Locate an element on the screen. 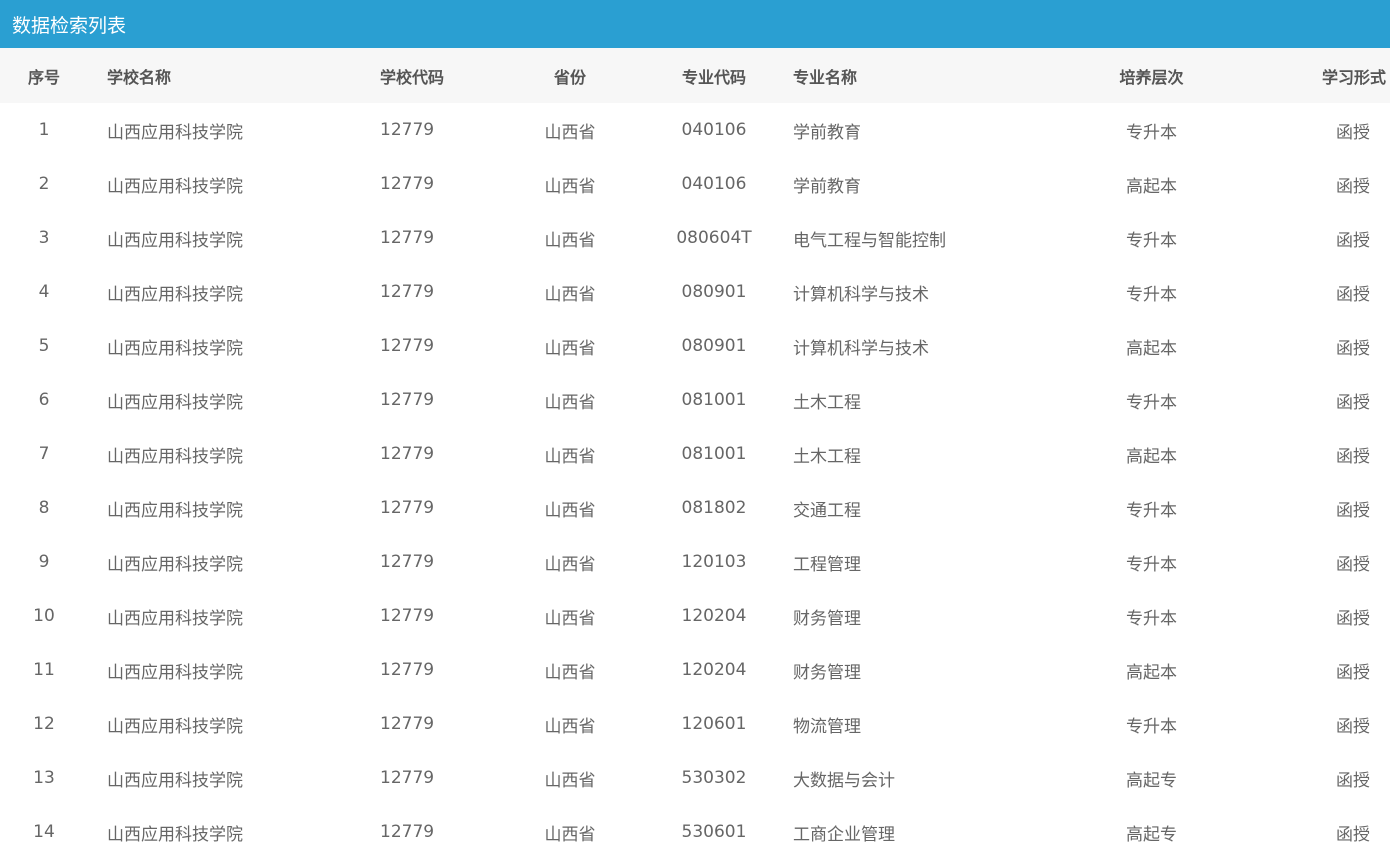  table-row: 5 山西应用科技学院 12779 山西省 080901 计算机科学与技术 高起本 函授 is located at coordinates (695, 346).